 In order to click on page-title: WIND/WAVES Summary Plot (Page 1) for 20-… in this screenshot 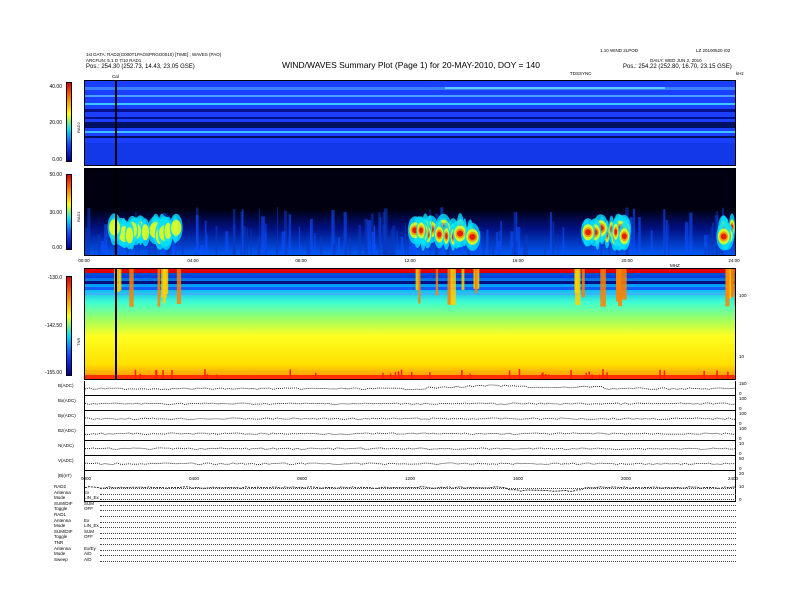, I will do `click(411, 65)`.